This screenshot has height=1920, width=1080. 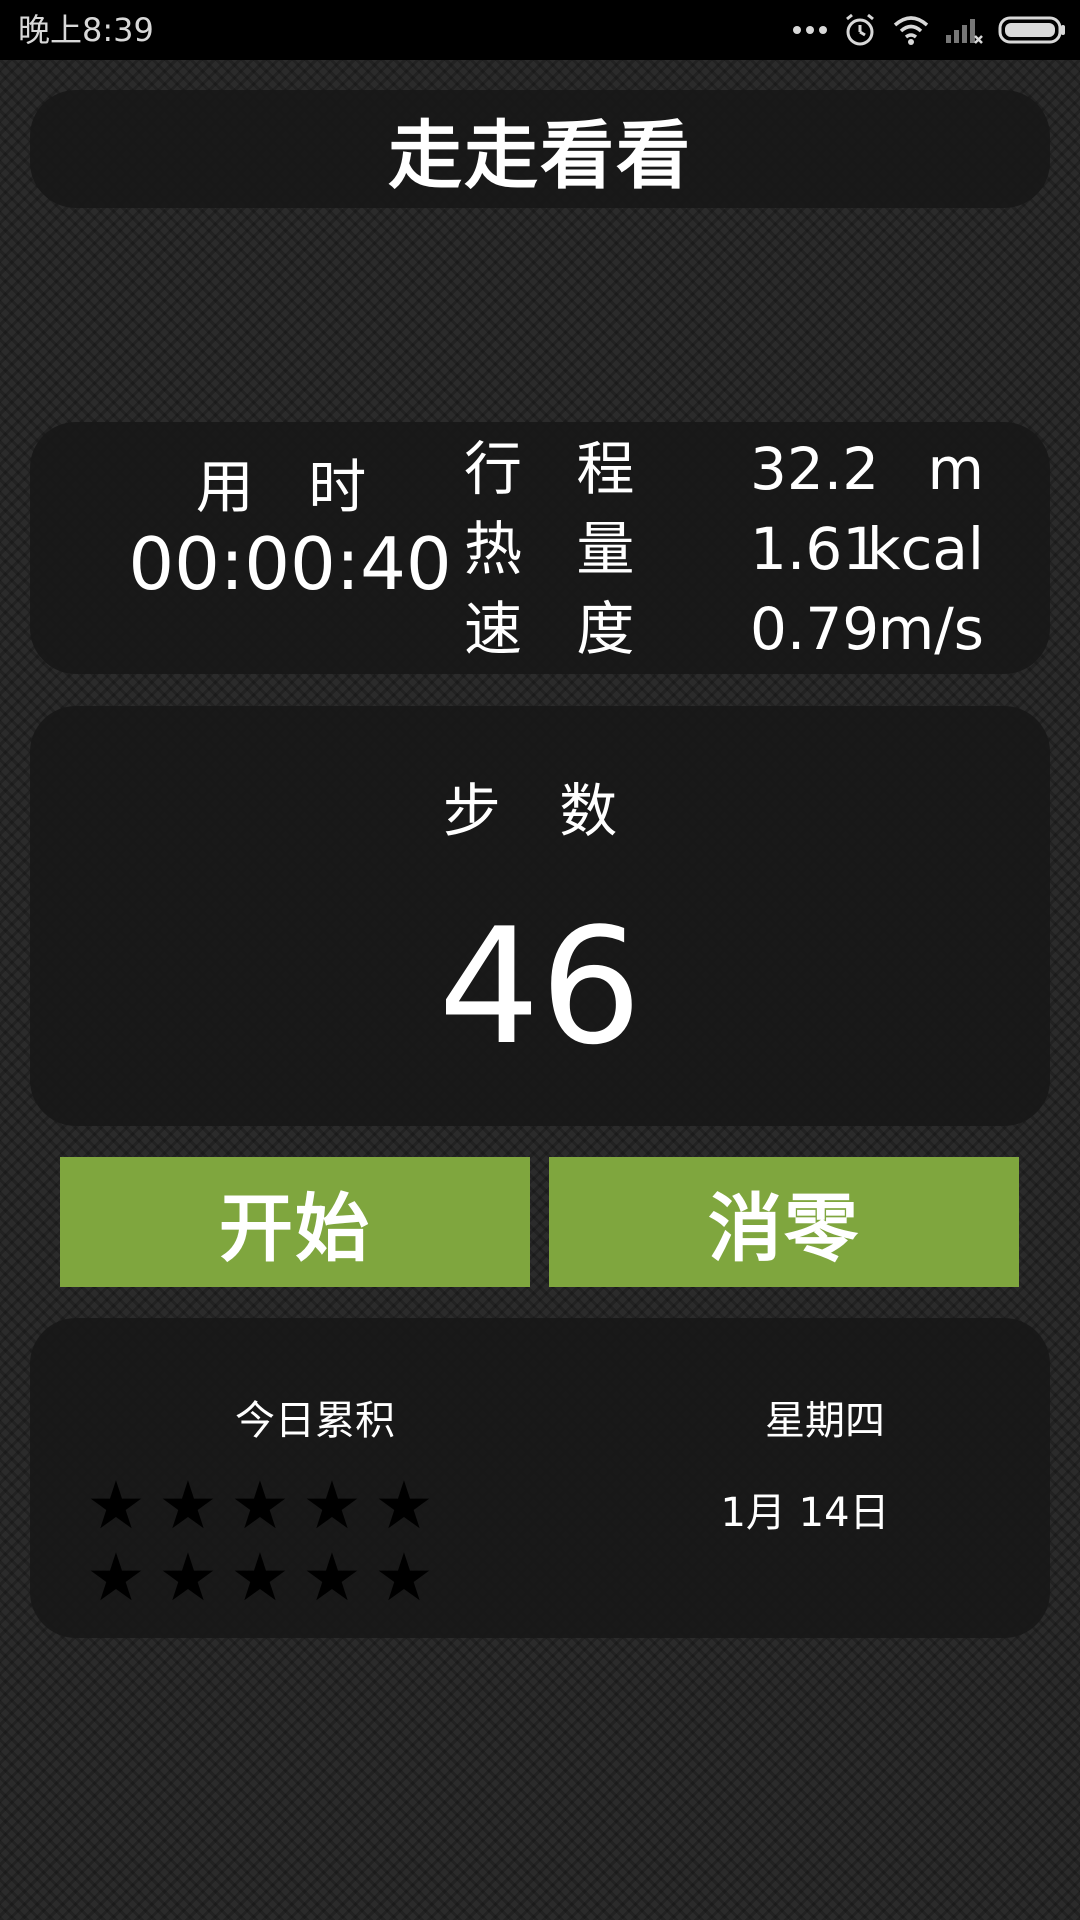 I want to click on alarm-icon, so click(x=860, y=30).